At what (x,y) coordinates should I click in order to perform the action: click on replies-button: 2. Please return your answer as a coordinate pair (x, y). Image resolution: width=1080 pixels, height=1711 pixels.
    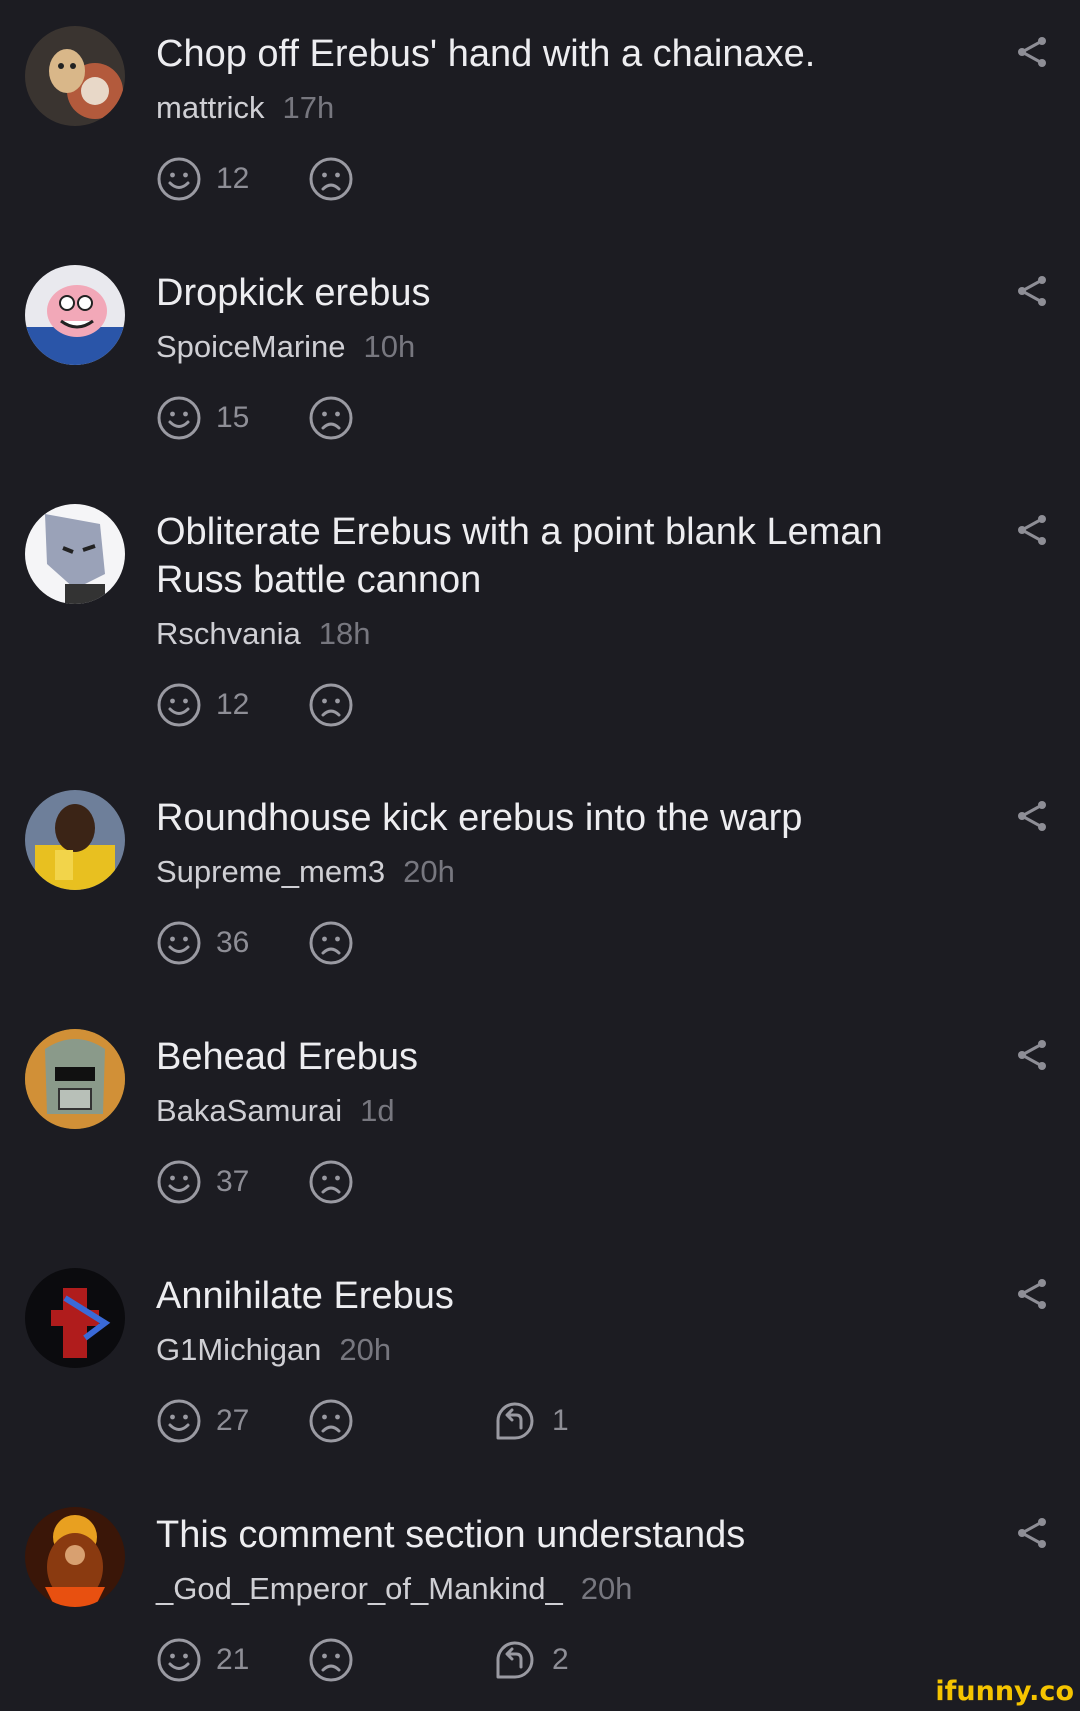
    Looking at the image, I should click on (530, 1660).